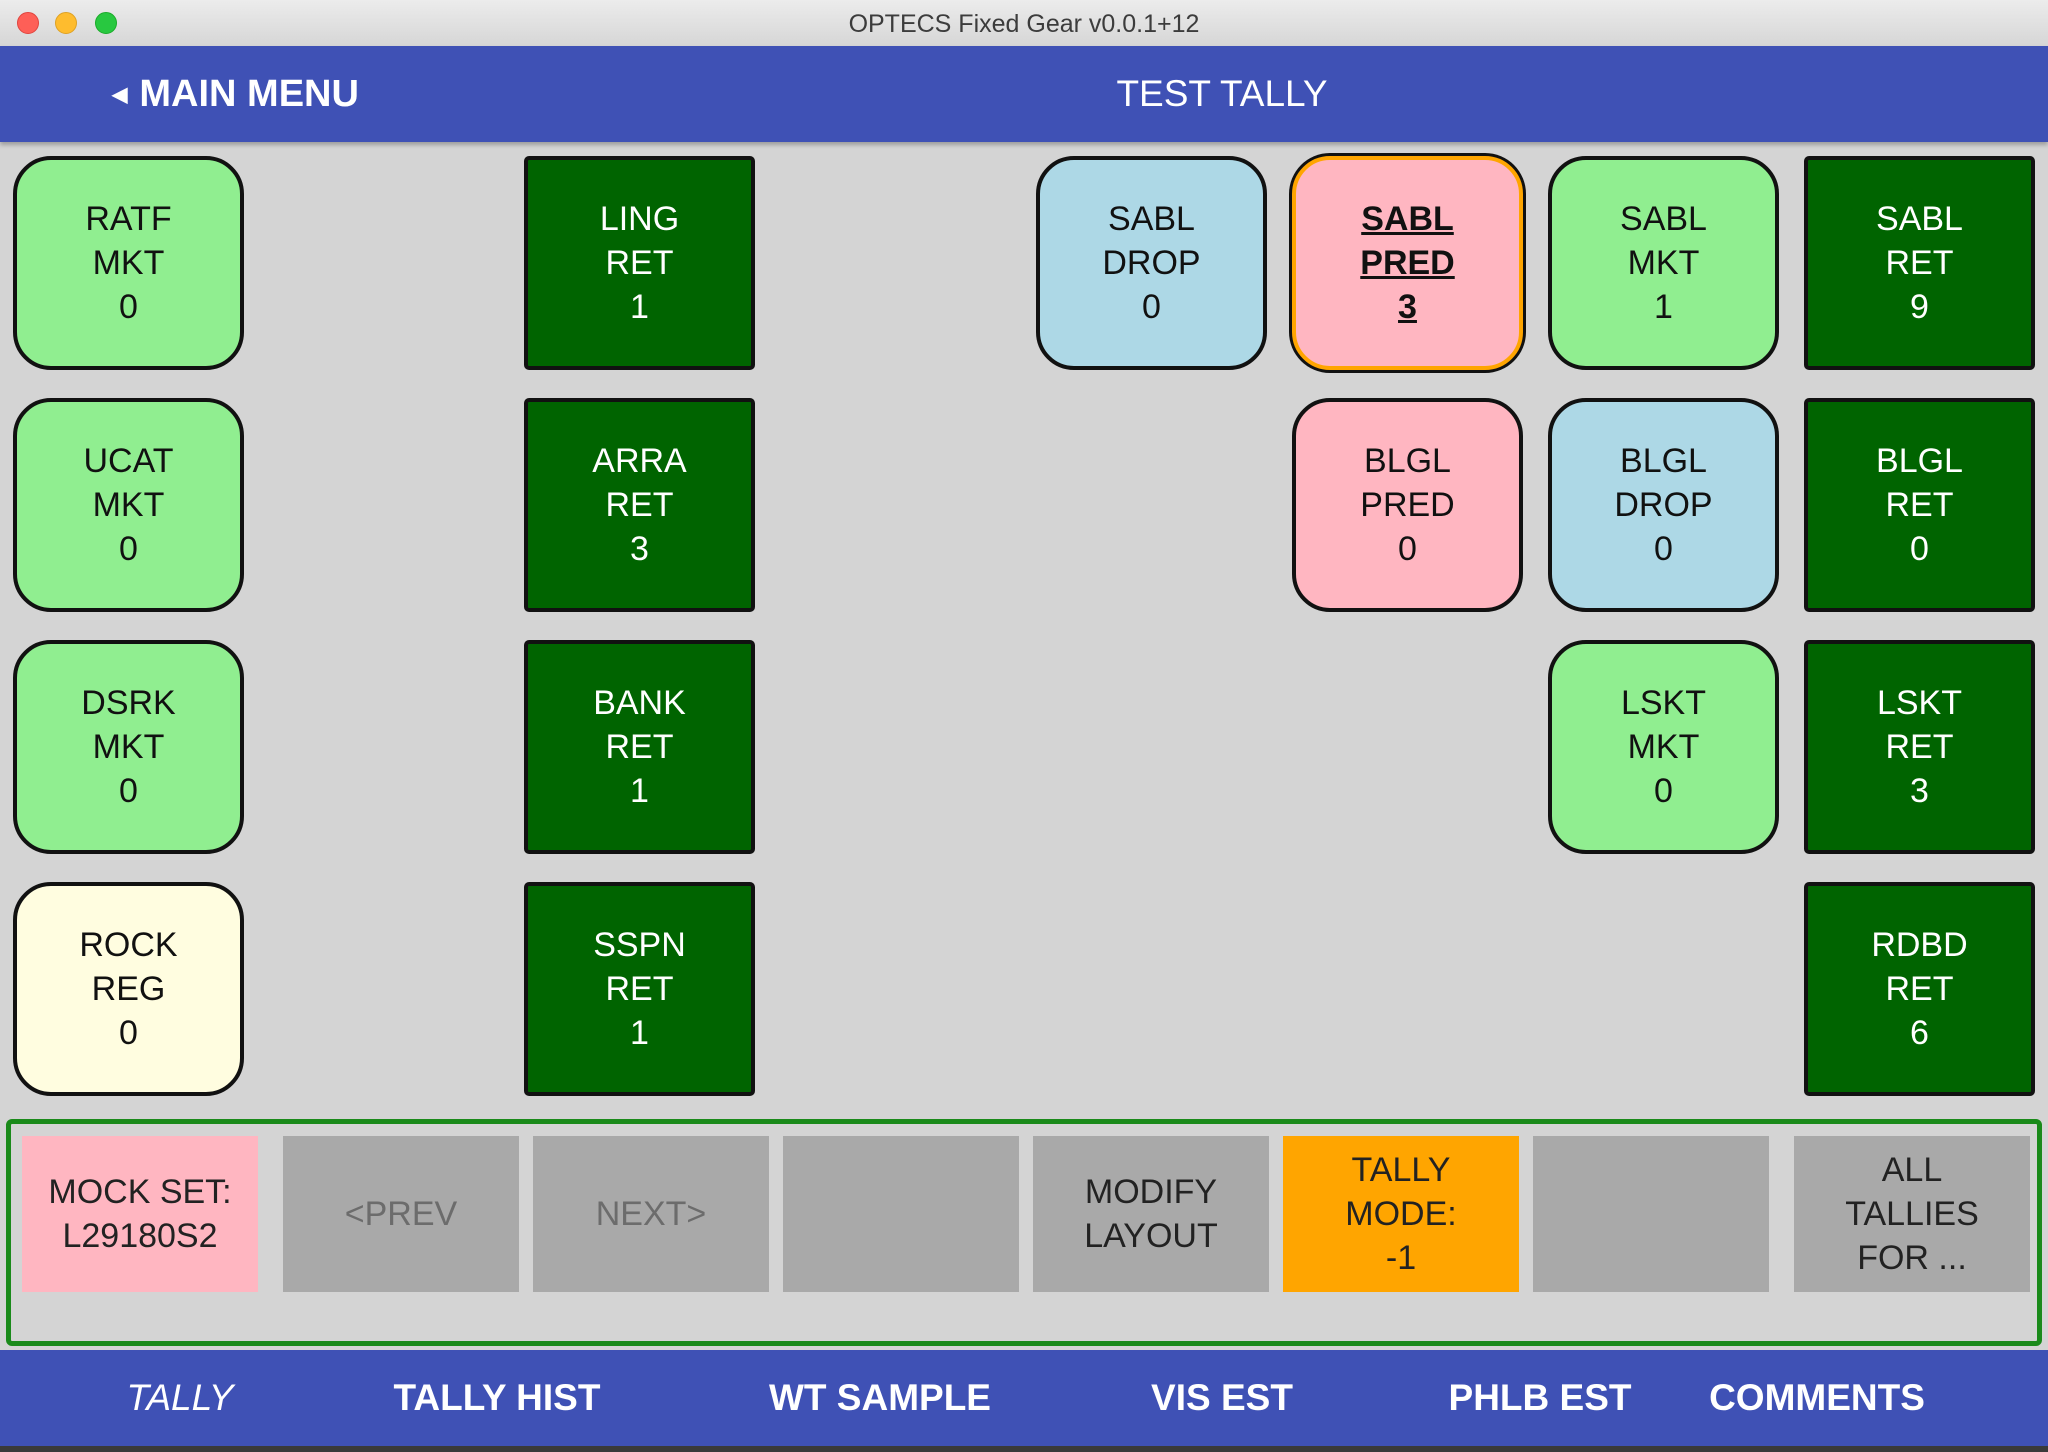  What do you see at coordinates (128, 945) in the screenshot?
I see `tally-species-code: ROCK` at bounding box center [128, 945].